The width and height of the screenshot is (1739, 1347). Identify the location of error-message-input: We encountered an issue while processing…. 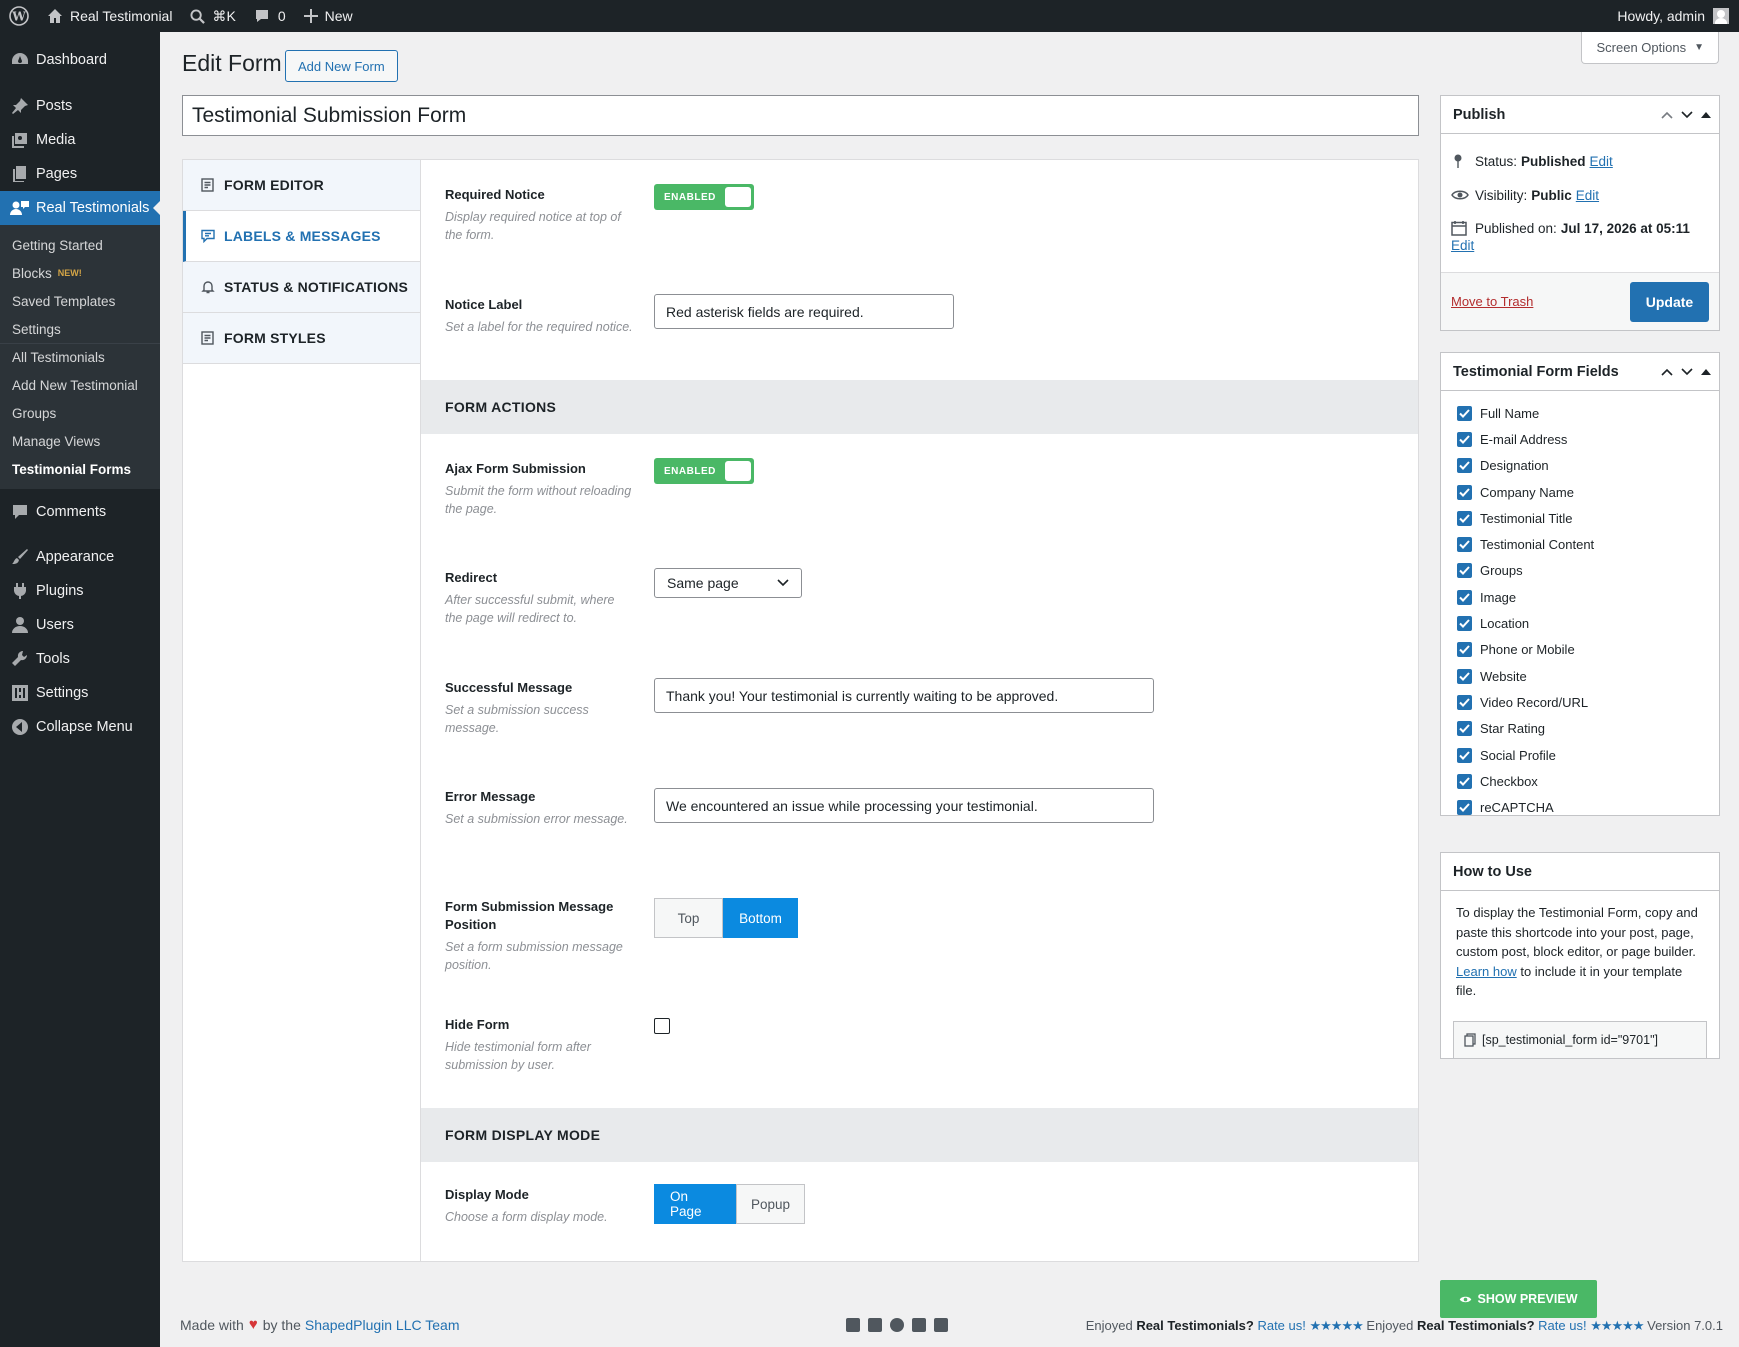
(904, 805).